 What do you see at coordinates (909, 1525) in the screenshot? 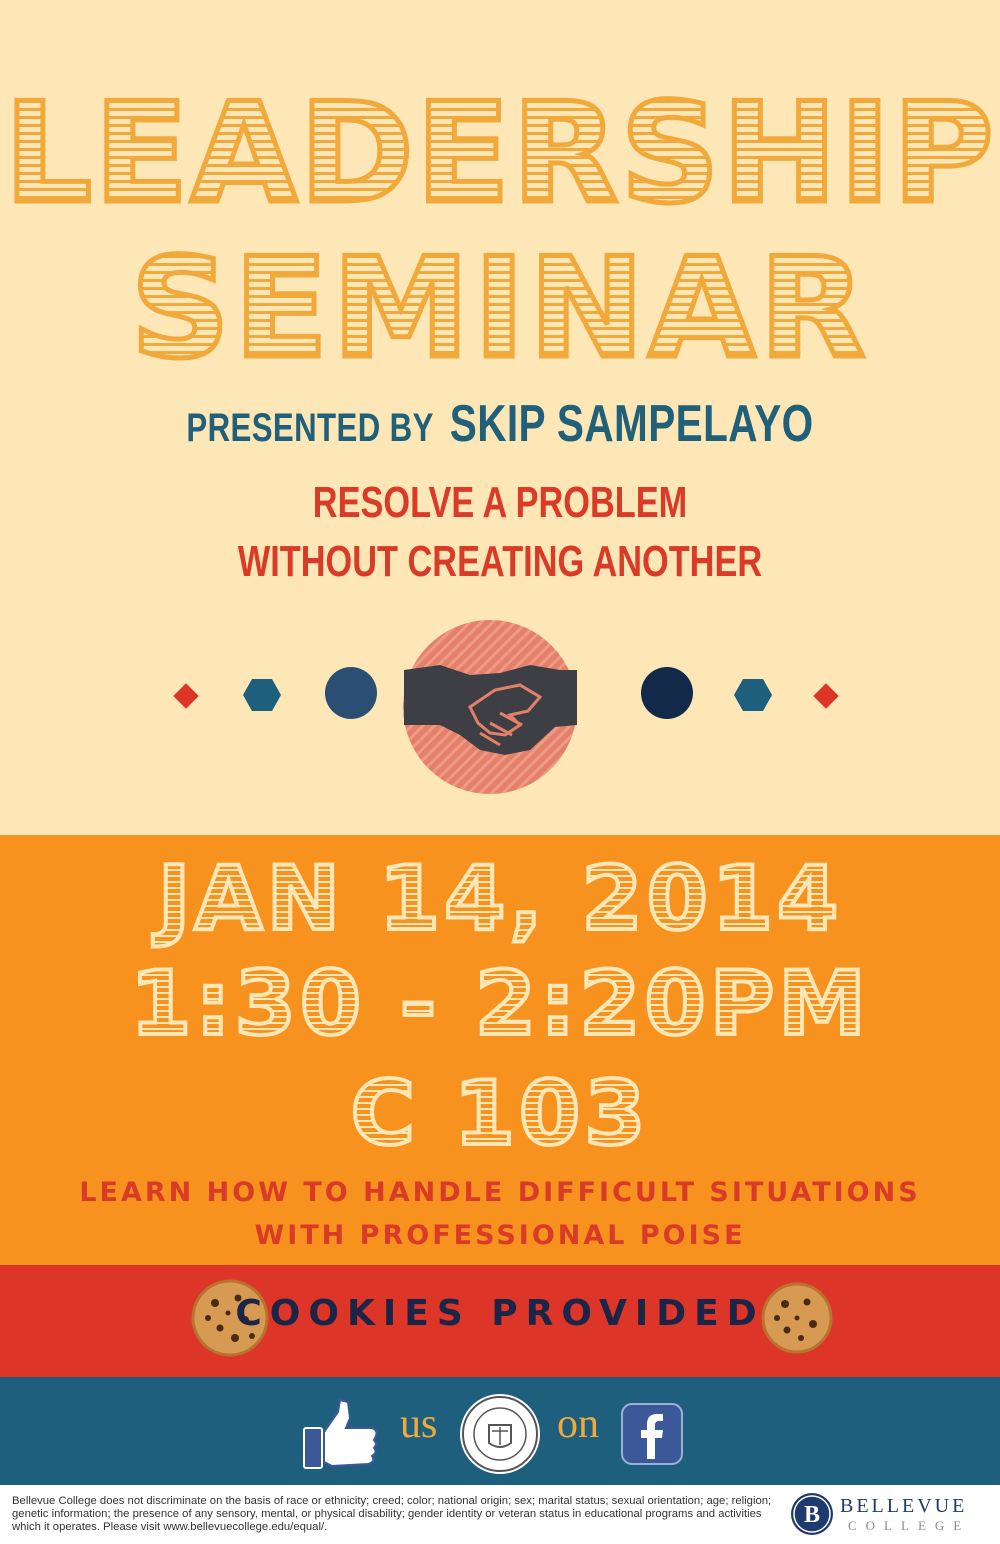
I see `college-subtitle: COLLEGE` at bounding box center [909, 1525].